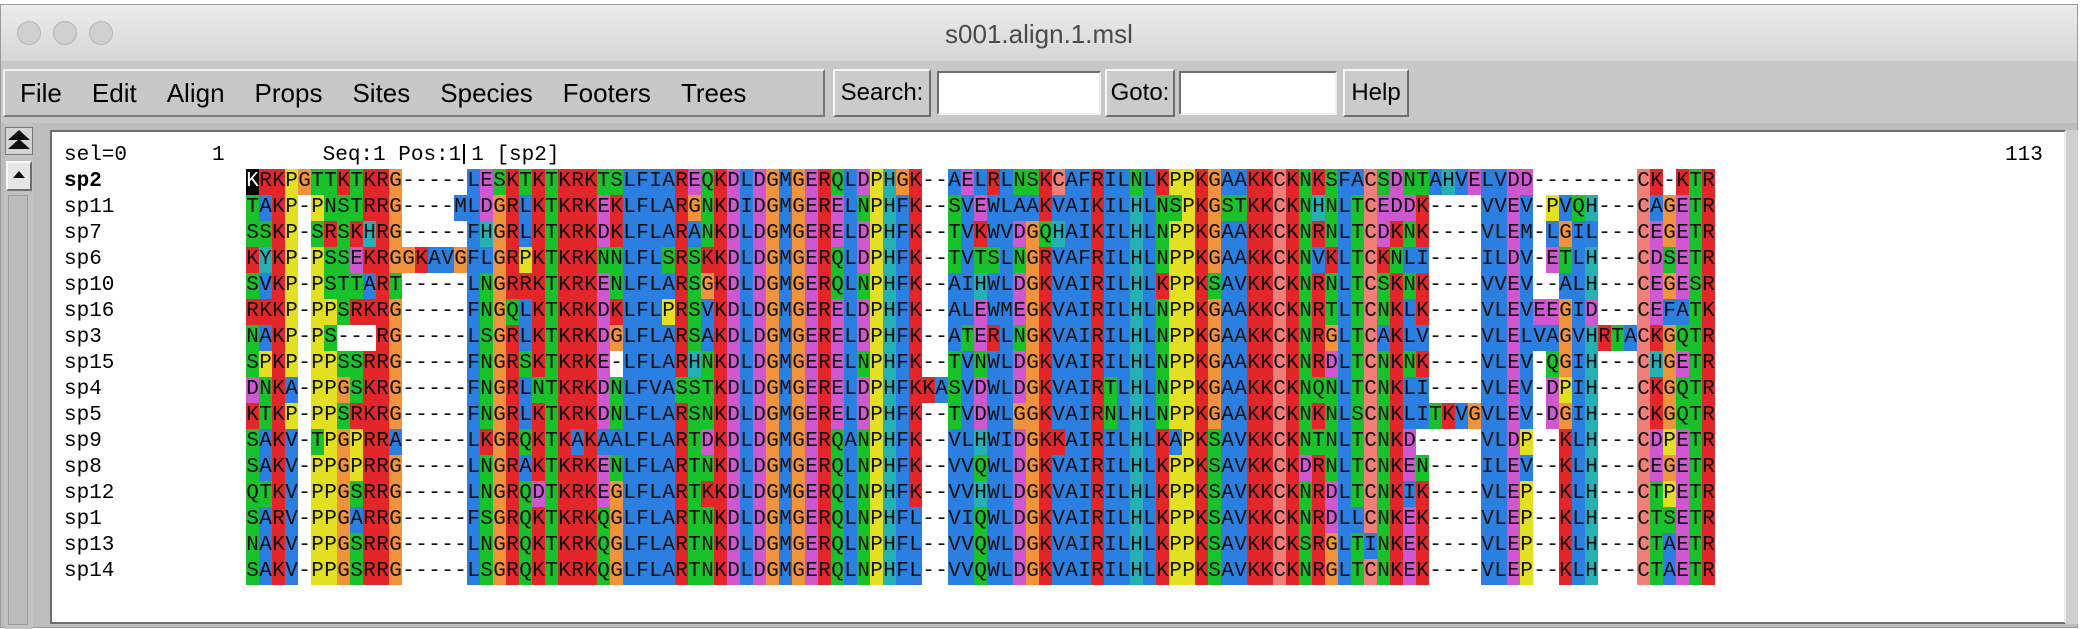 This screenshot has height=629, width=2088. What do you see at coordinates (1656, 234) in the screenshot?
I see `residue: E` at bounding box center [1656, 234].